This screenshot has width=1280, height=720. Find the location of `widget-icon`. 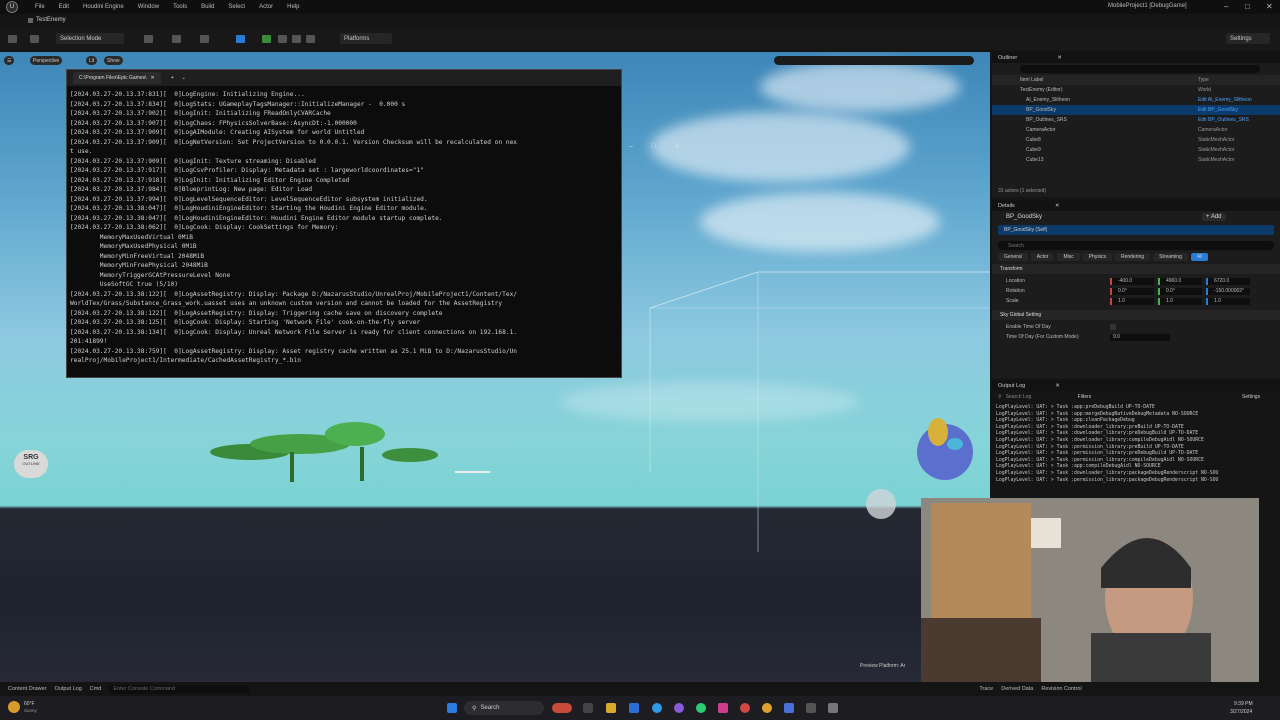

widget-icon is located at coordinates (562, 708).